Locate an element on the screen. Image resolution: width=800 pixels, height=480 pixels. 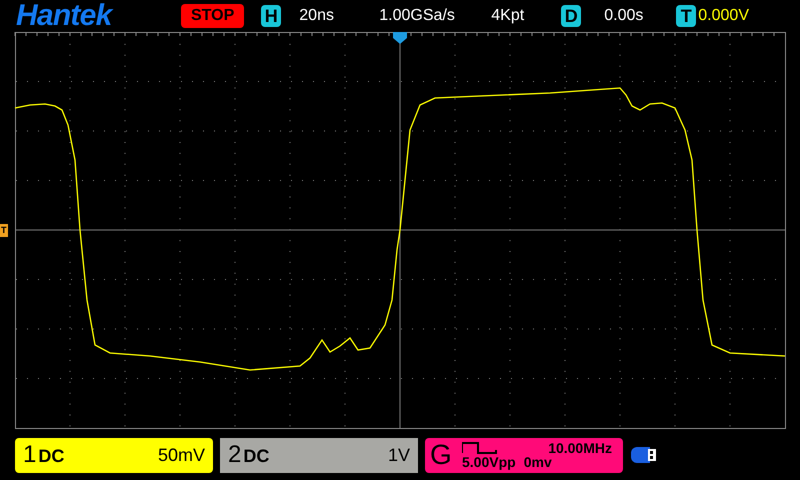
generator-panel: G 10.00MHz 5.00Vpp 0mv is located at coordinates (524, 455).